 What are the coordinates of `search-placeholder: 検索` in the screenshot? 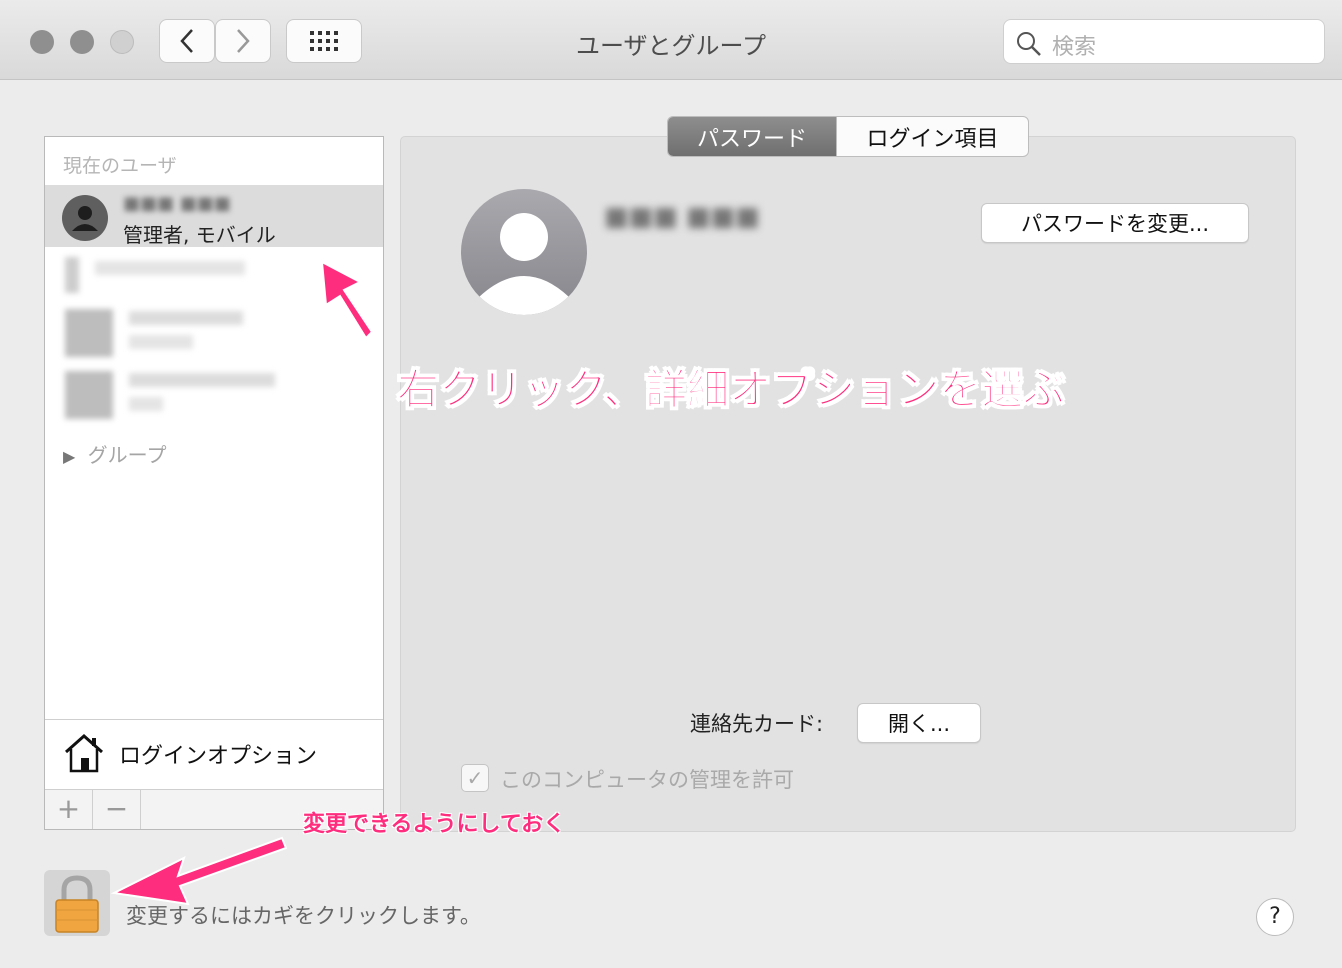 It's located at (1074, 47).